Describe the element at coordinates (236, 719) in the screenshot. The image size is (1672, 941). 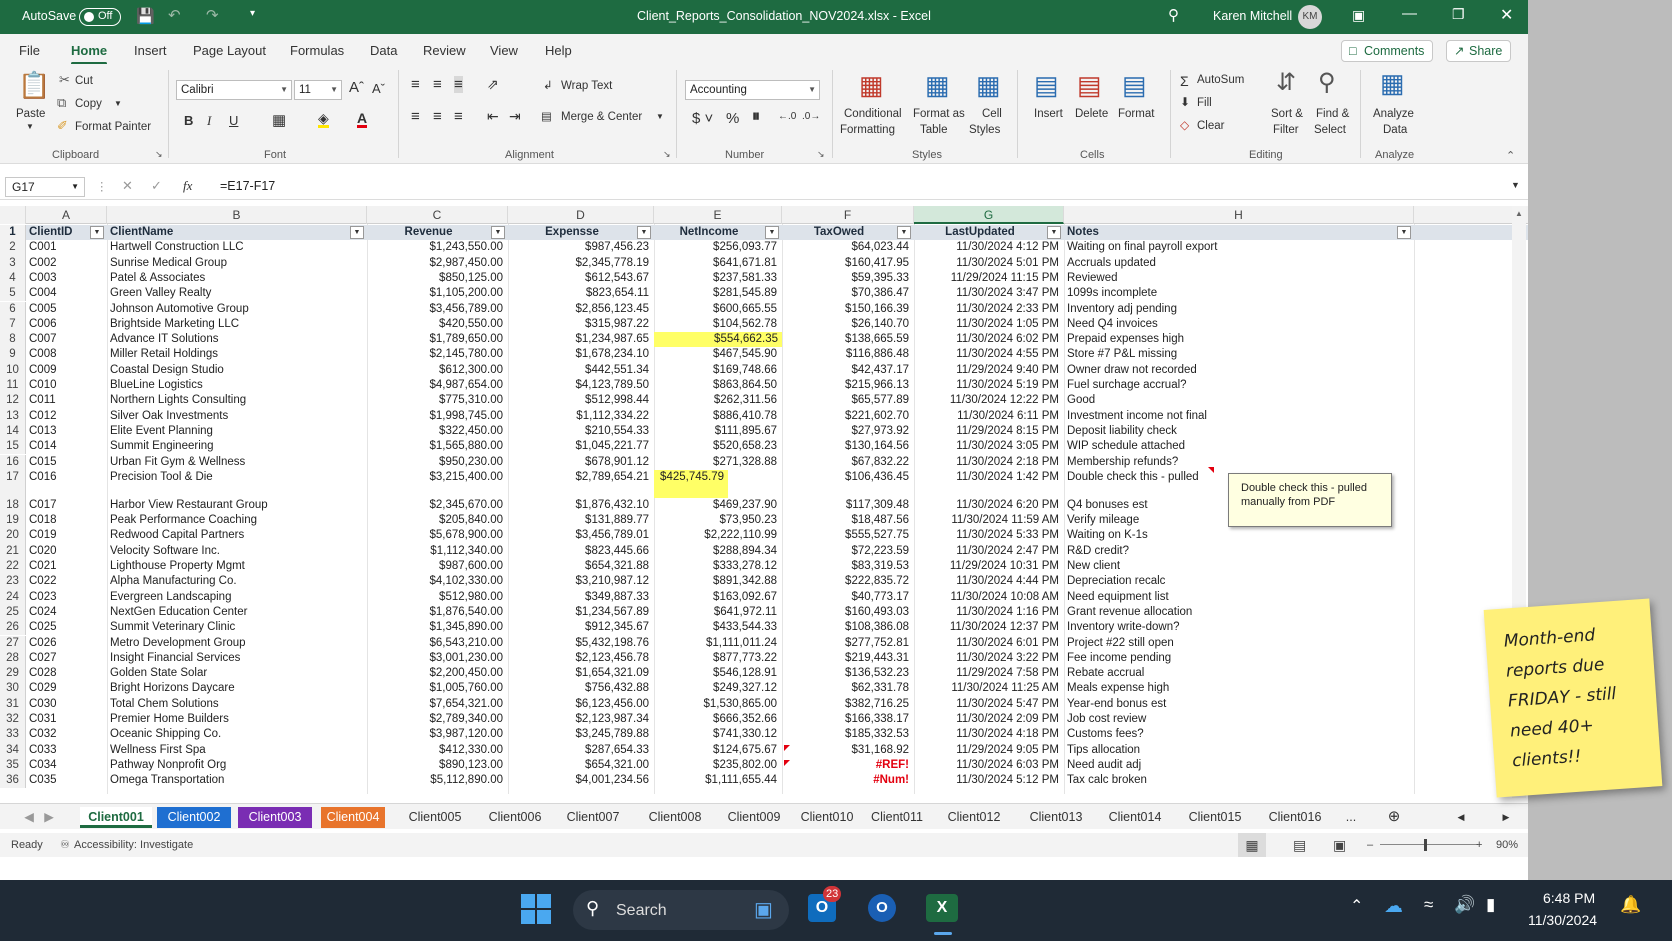
I see `table-cell: Premier Home Builders` at that location.